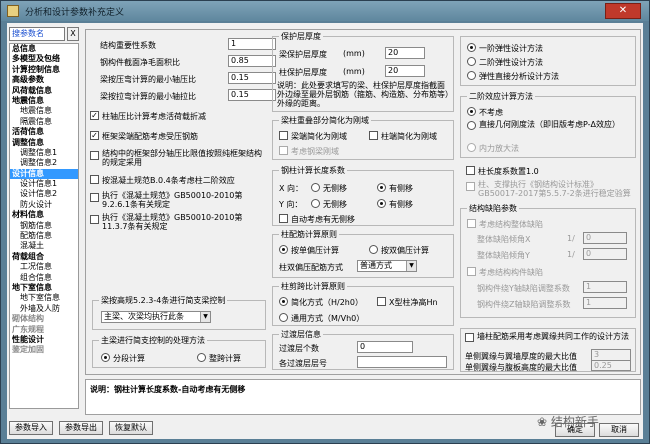 The image size is (650, 444). I want to click on simple-beam-select: 主梁、次梁均执行此条 ▼, so click(156, 317).